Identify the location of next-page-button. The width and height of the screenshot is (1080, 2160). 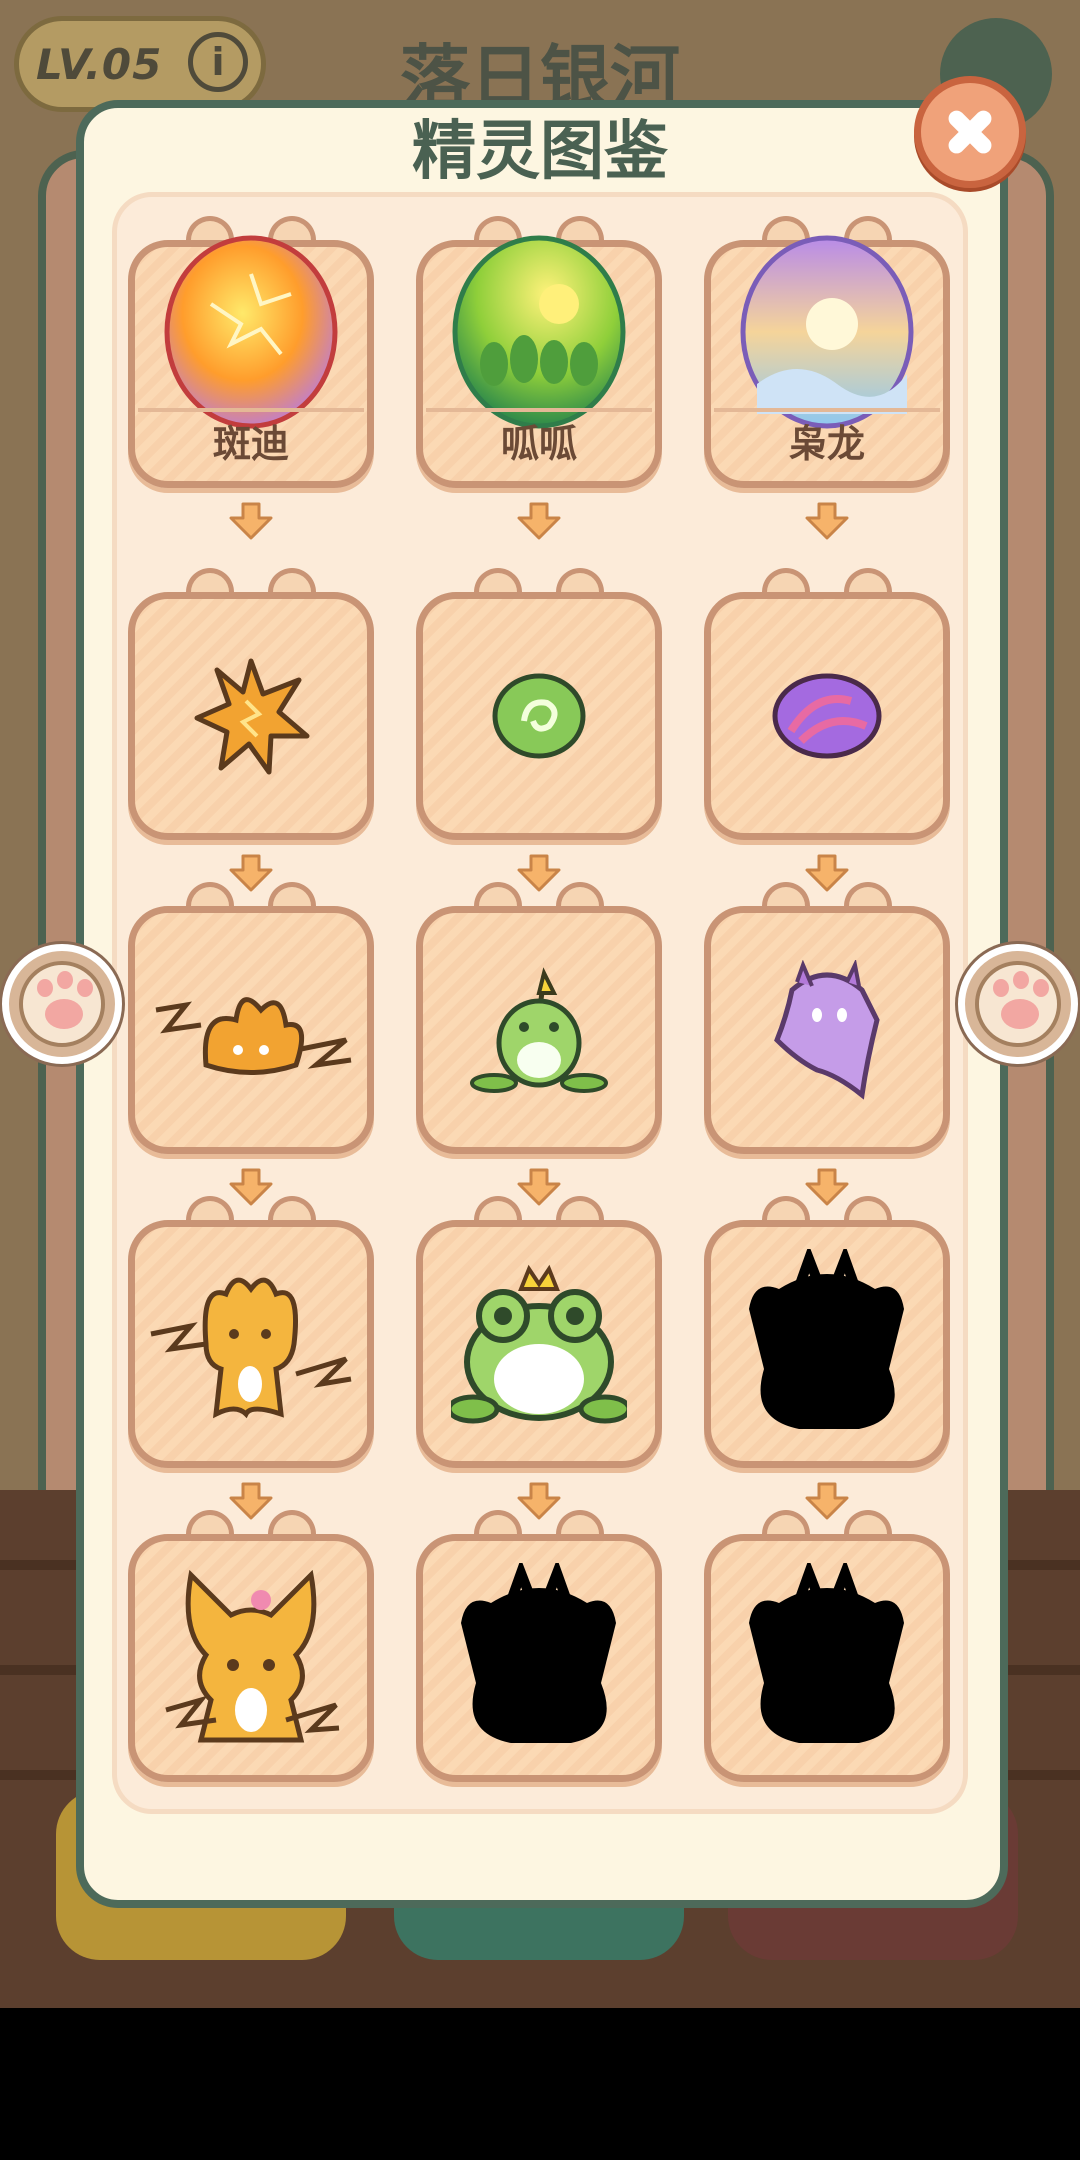
(1018, 1004).